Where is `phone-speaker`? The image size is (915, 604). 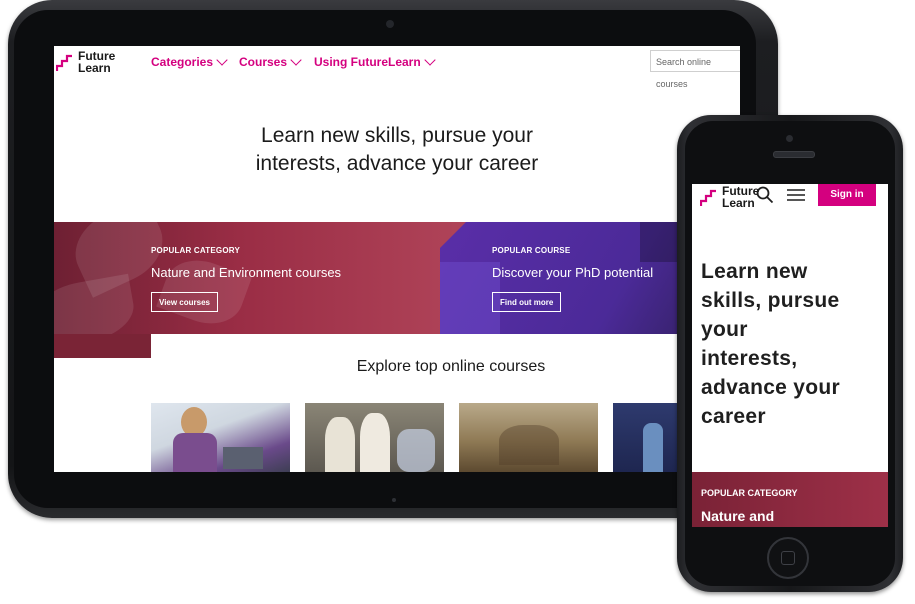 phone-speaker is located at coordinates (794, 154).